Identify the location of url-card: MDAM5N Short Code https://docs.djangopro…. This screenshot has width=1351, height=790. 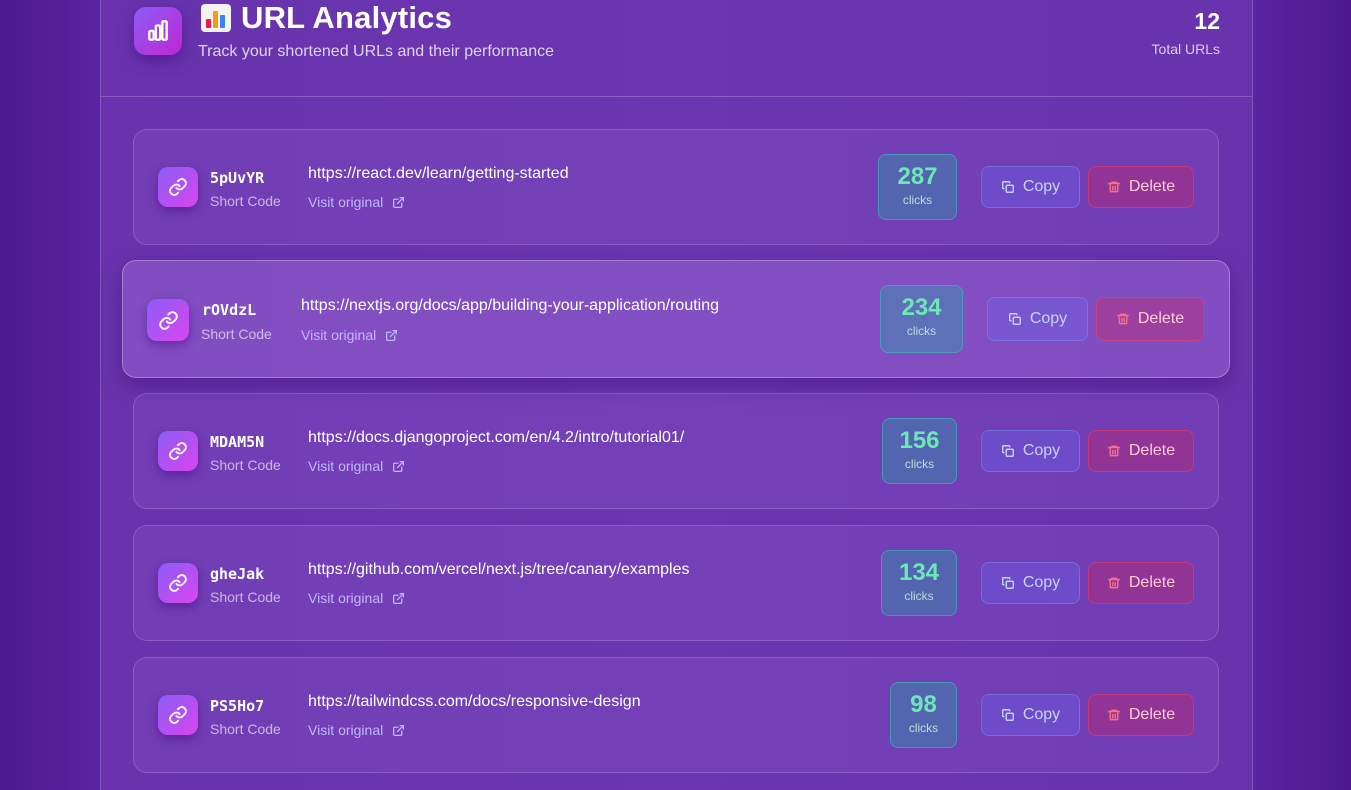
(676, 451).